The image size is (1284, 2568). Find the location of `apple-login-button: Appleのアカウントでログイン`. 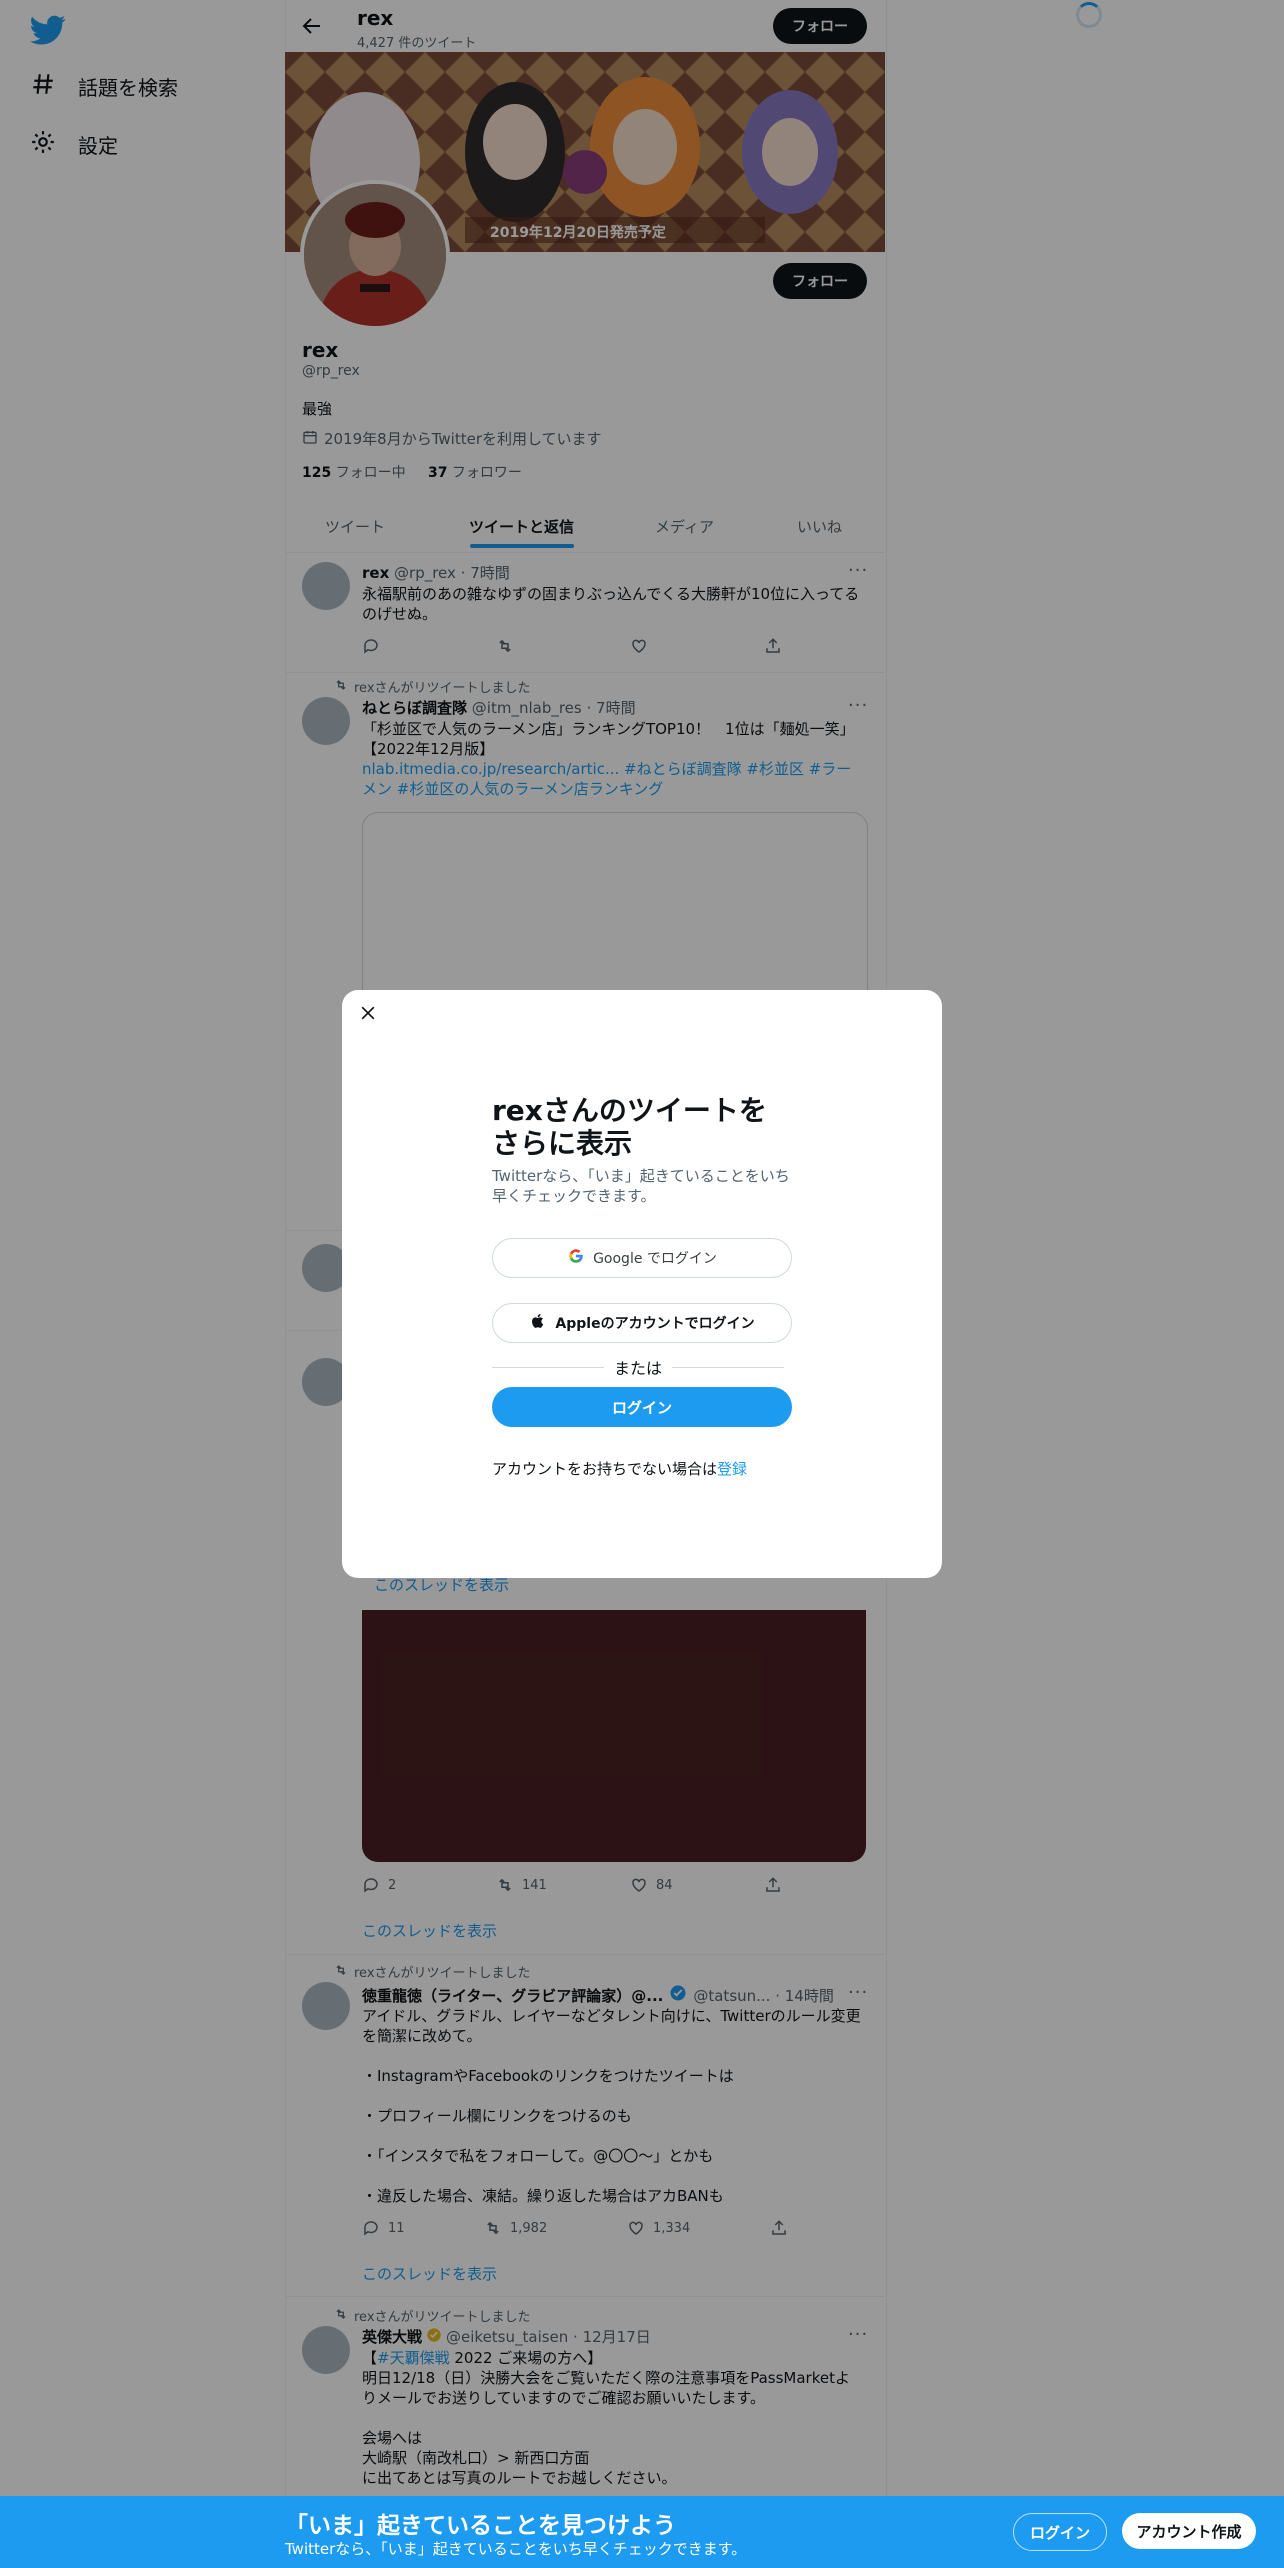

apple-login-button: Appleのアカウントでログイン is located at coordinates (642, 1323).